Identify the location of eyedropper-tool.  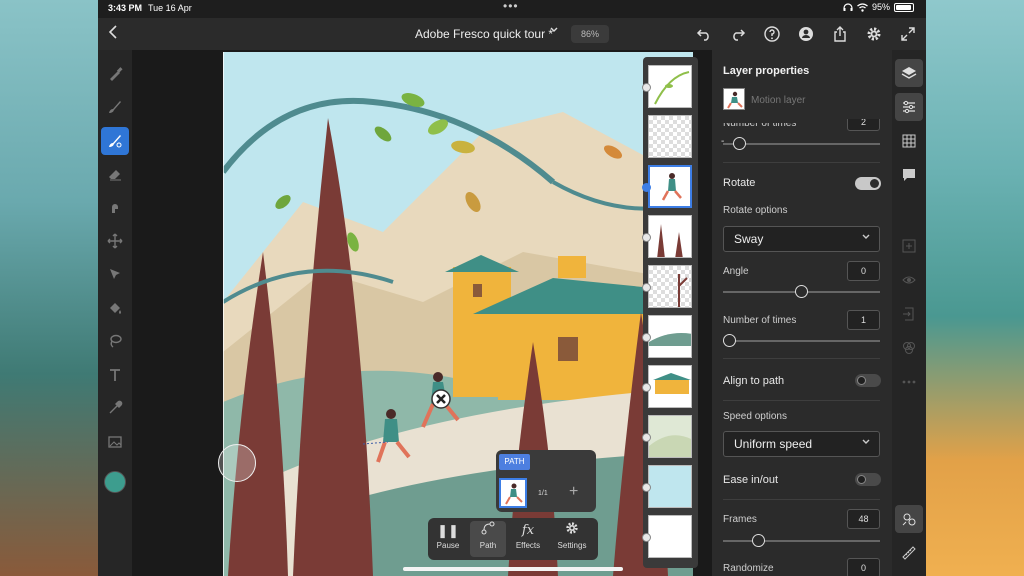
(115, 408).